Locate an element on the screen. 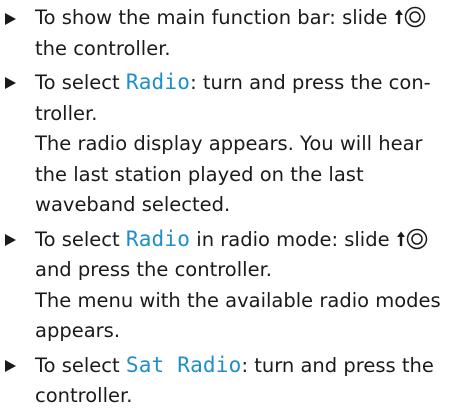 The image size is (462, 412). step-text: and press the controller. is located at coordinates (153, 269).